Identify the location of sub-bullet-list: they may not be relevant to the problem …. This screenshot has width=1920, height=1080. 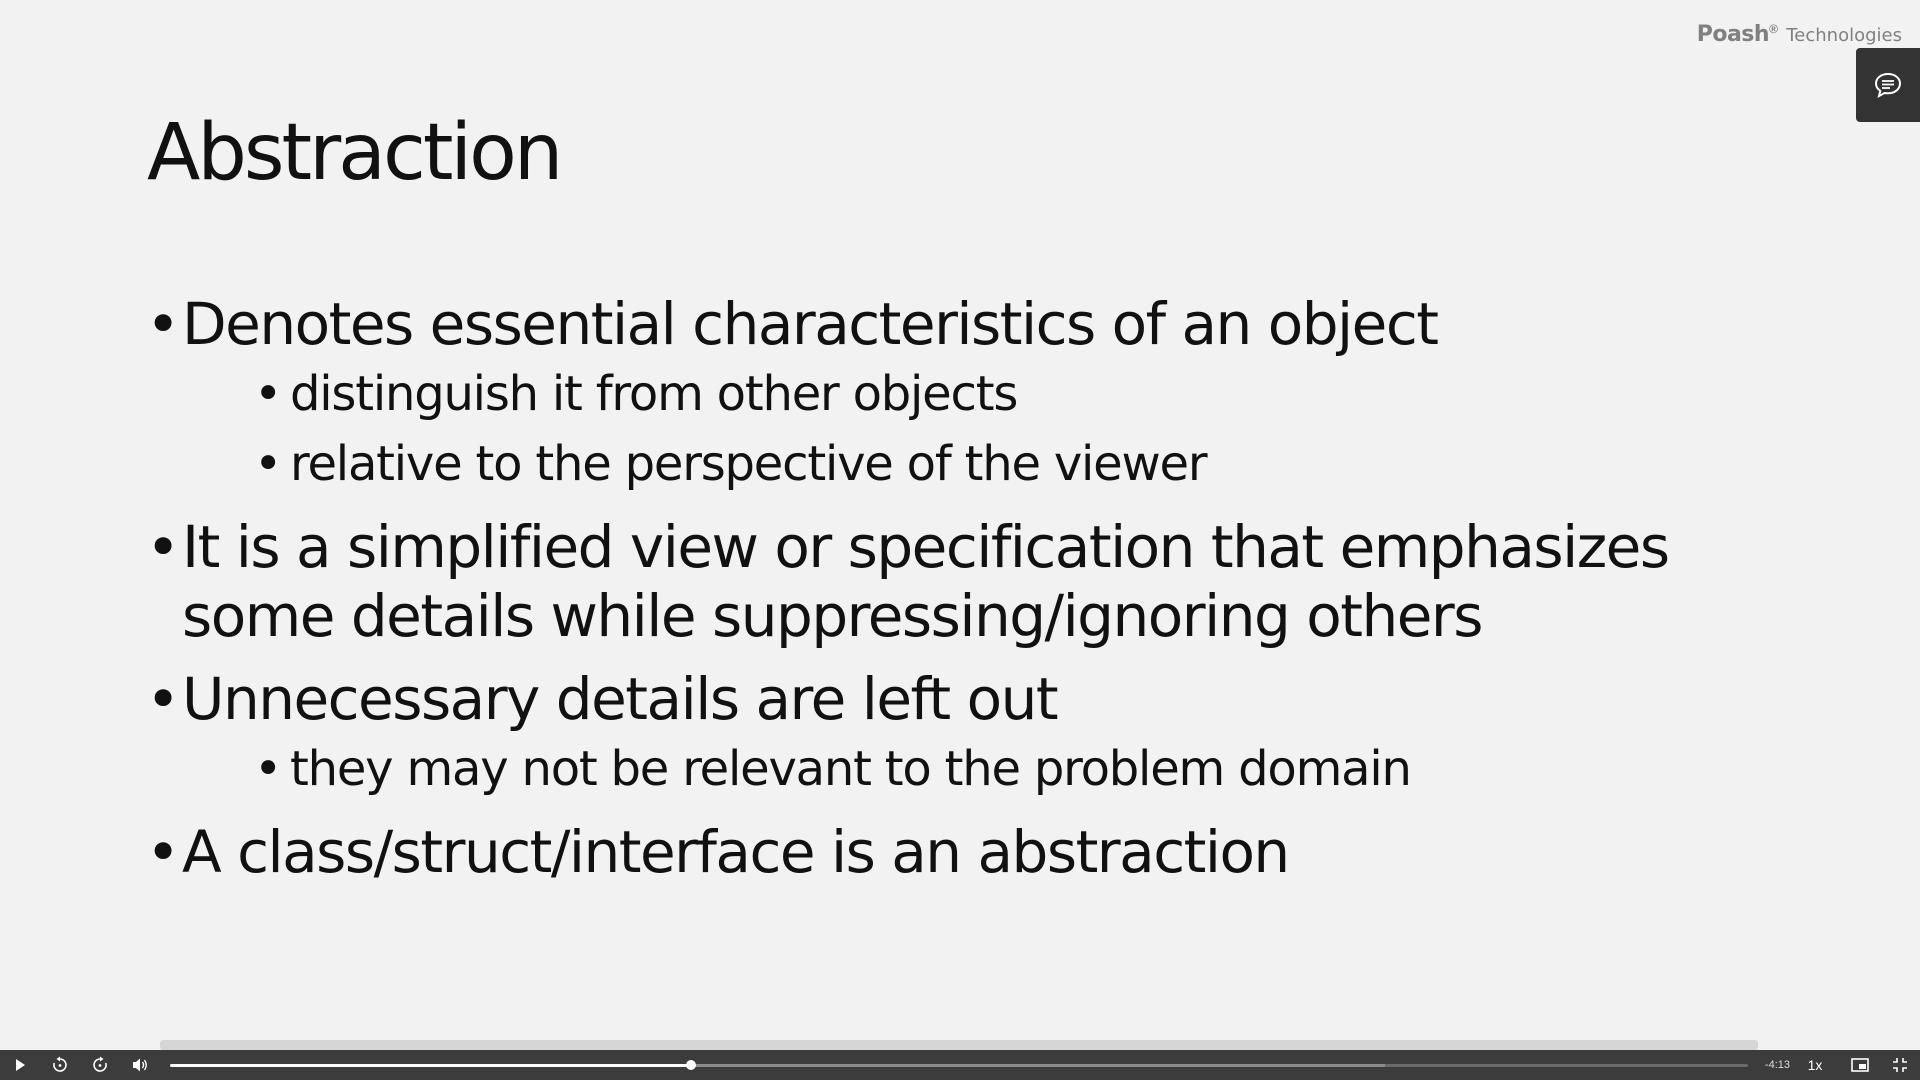
(984, 769).